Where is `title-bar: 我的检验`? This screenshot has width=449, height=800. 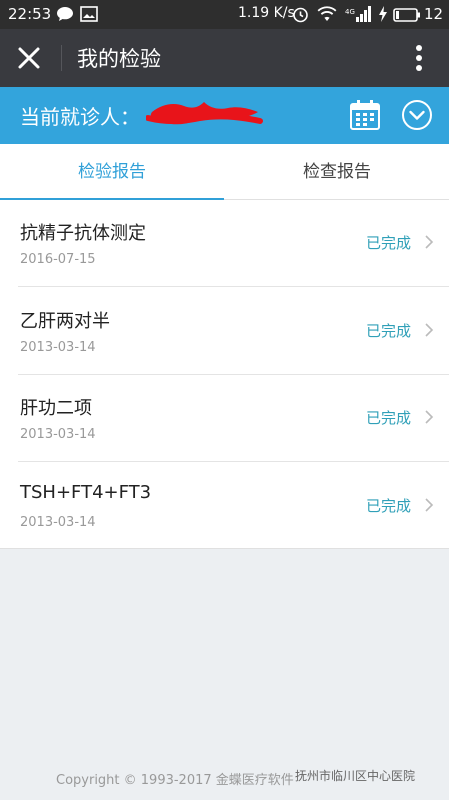
title-bar: 我的检验 is located at coordinates (224, 58).